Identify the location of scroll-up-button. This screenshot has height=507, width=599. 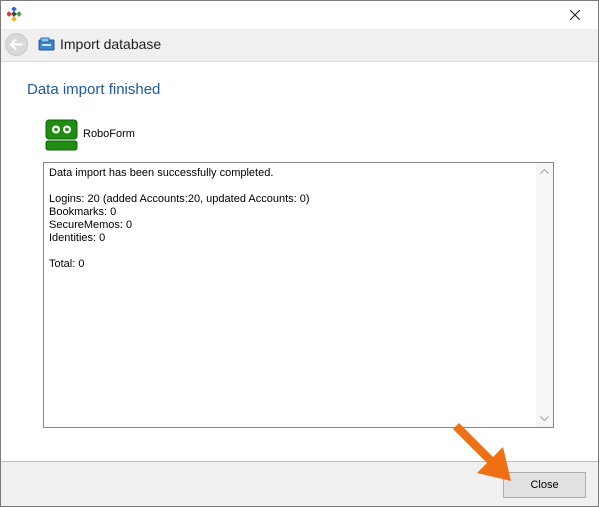
(544, 171).